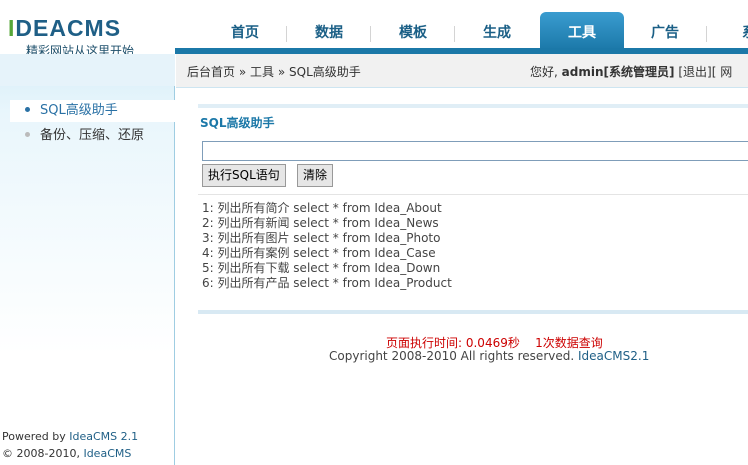  I want to click on page-title: SQL高级助手, so click(237, 123).